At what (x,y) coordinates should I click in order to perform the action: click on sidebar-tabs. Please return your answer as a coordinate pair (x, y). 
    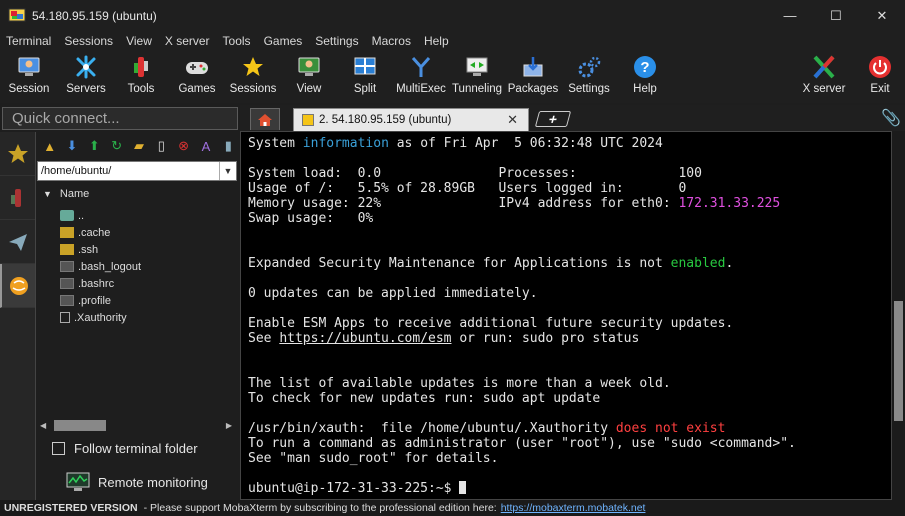
    Looking at the image, I should click on (17, 316).